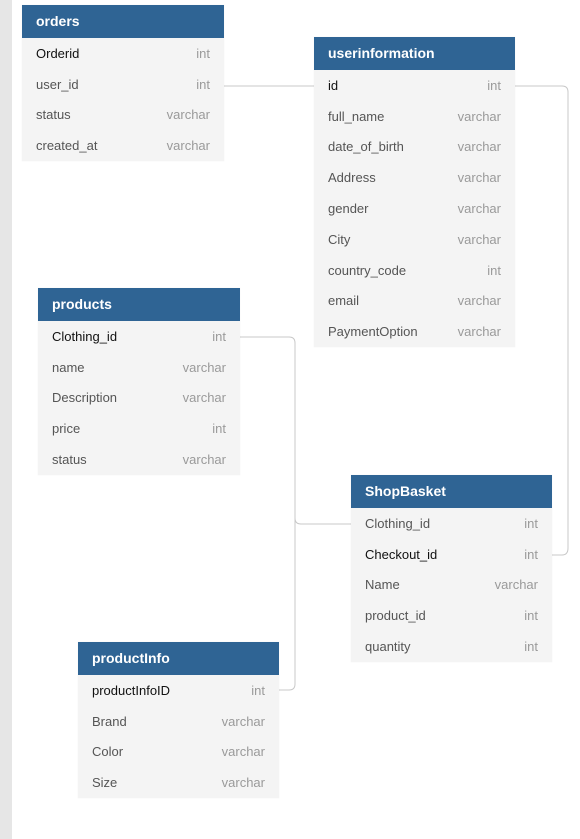 This screenshot has width=580, height=839. What do you see at coordinates (414, 116) in the screenshot?
I see `table-row: full_name varchar` at bounding box center [414, 116].